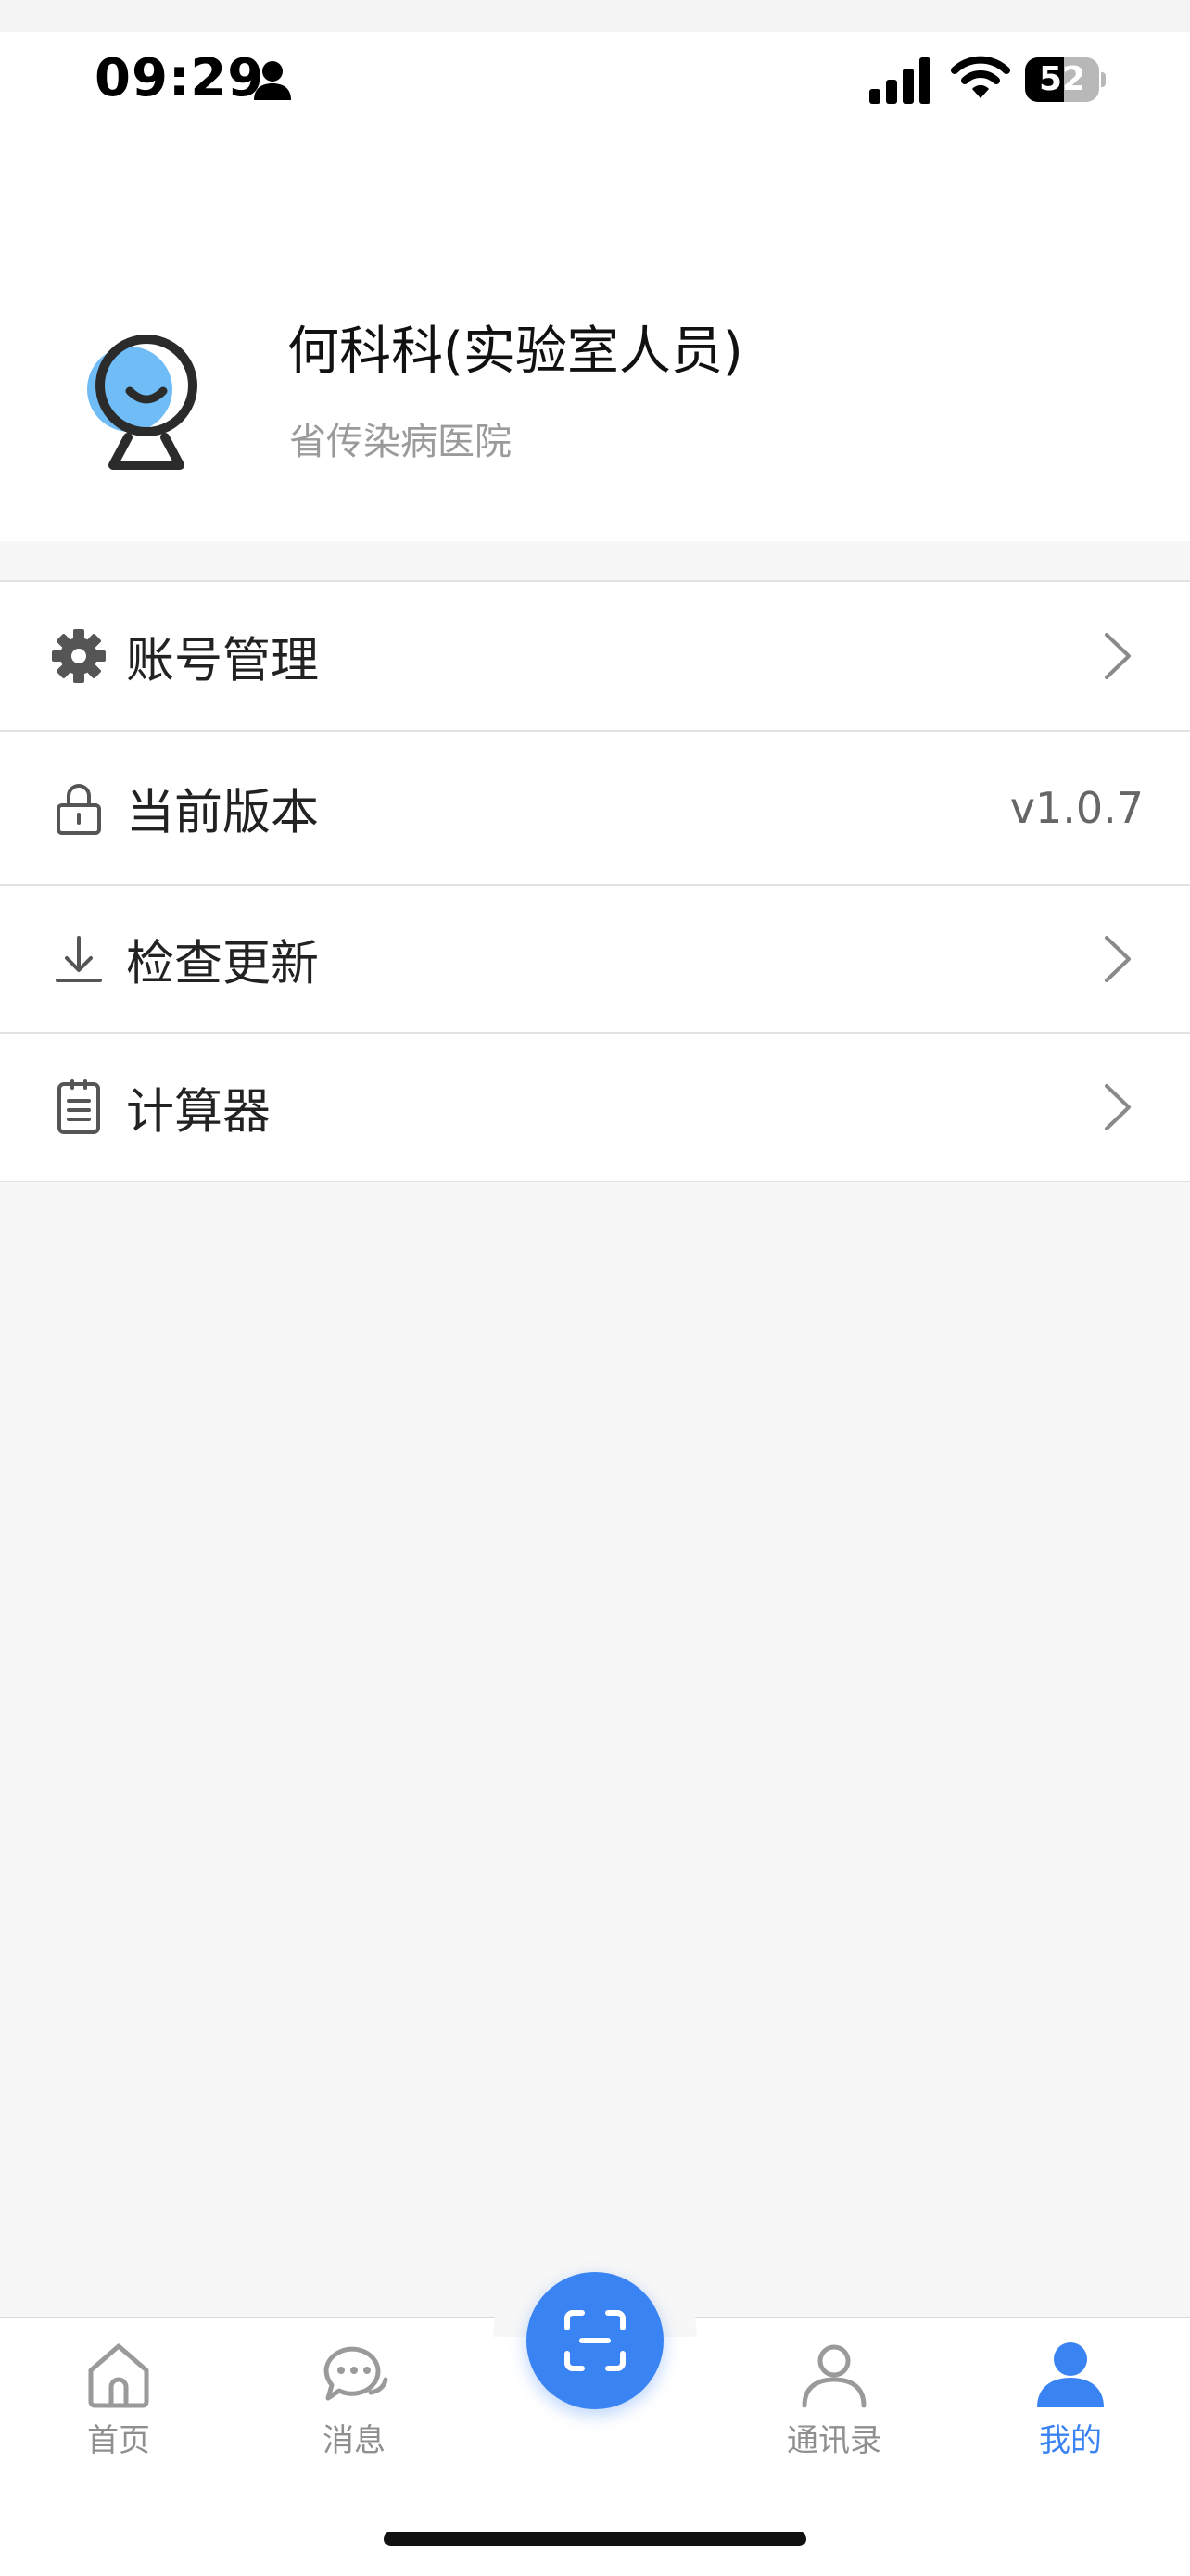 Image resolution: width=1190 pixels, height=2576 pixels. Describe the element at coordinates (899, 80) in the screenshot. I see `cellular-signal-icon` at that location.